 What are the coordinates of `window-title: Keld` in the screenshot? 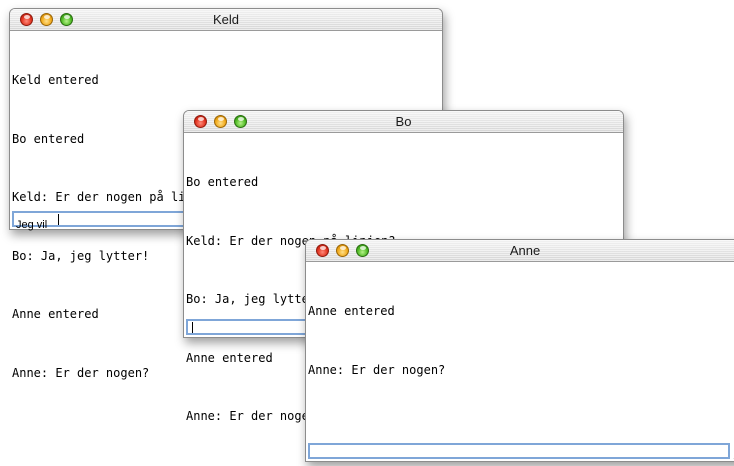 It's located at (226, 19).